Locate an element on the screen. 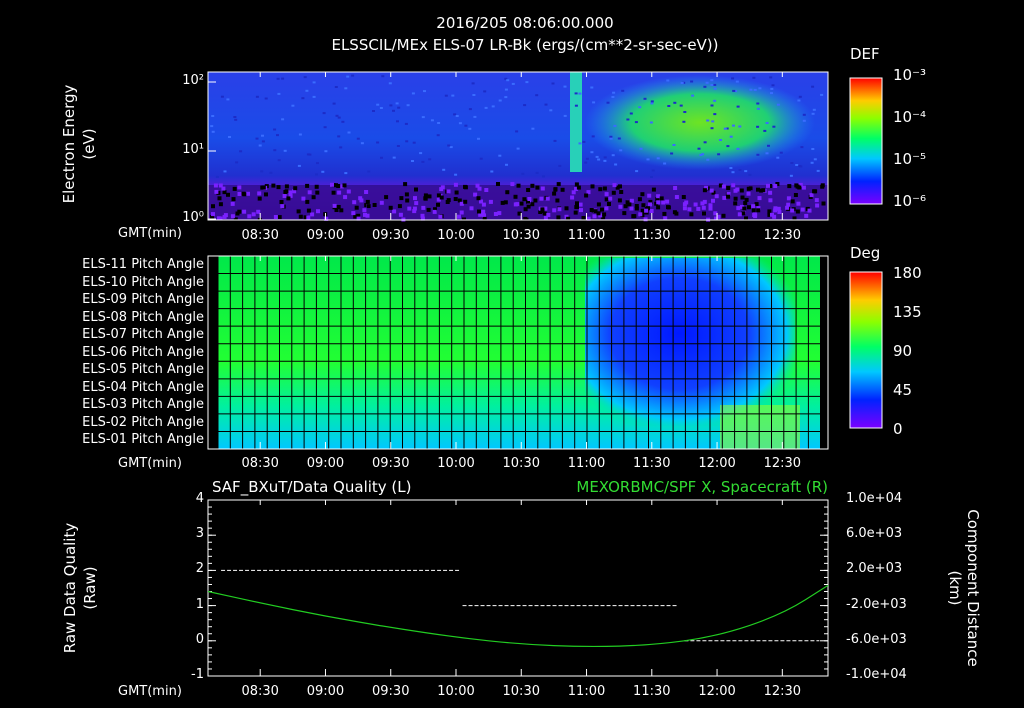 This screenshot has height=708, width=1024. pitch-angle-row-label: ELS-01 Pitch Angle is located at coordinates (143, 440).